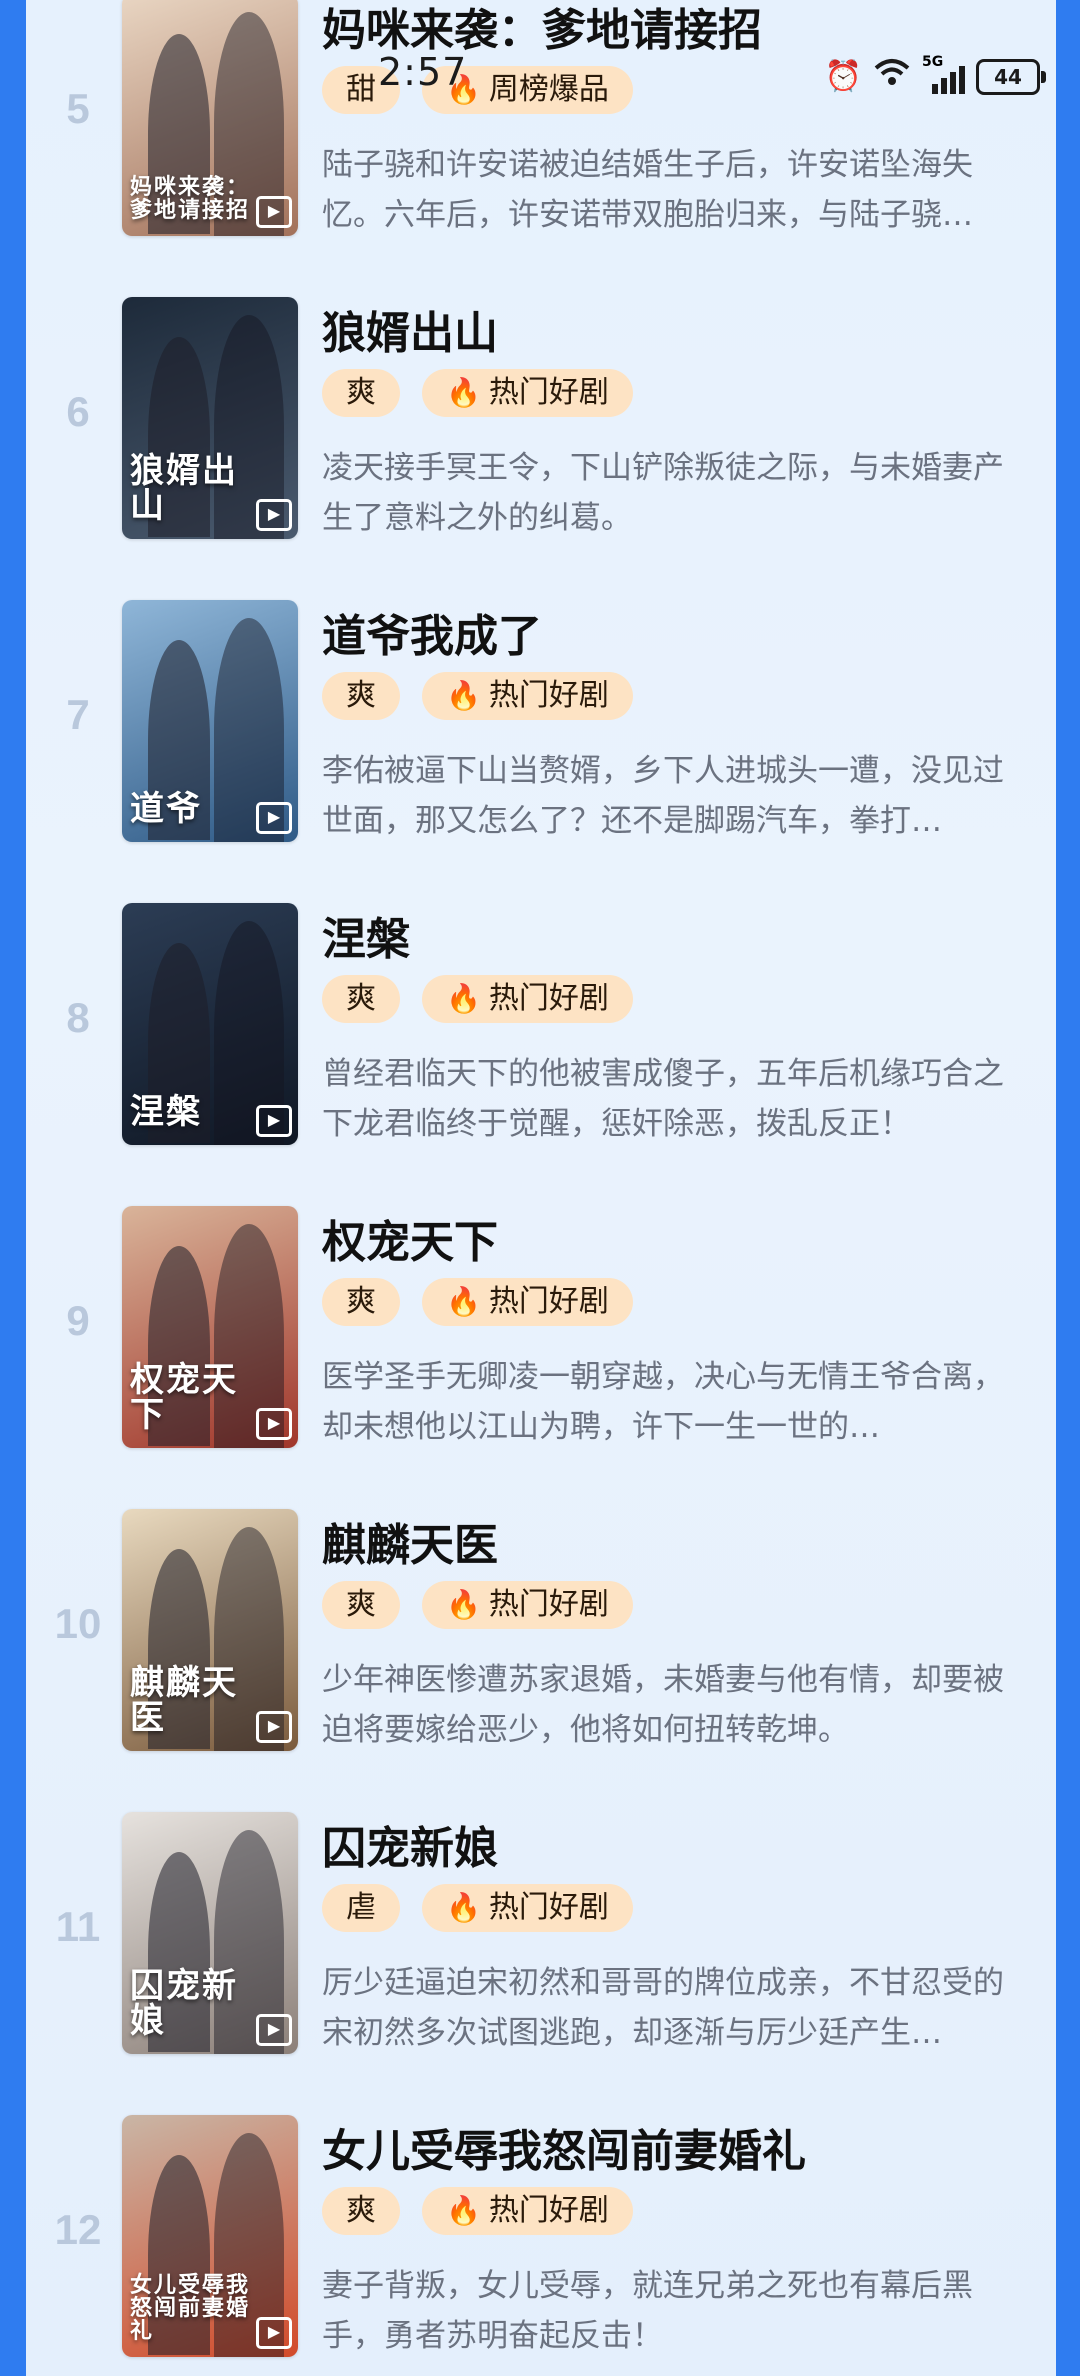 This screenshot has height=2376, width=1080. What do you see at coordinates (933, 61) in the screenshot?
I see `network-type: 5G` at bounding box center [933, 61].